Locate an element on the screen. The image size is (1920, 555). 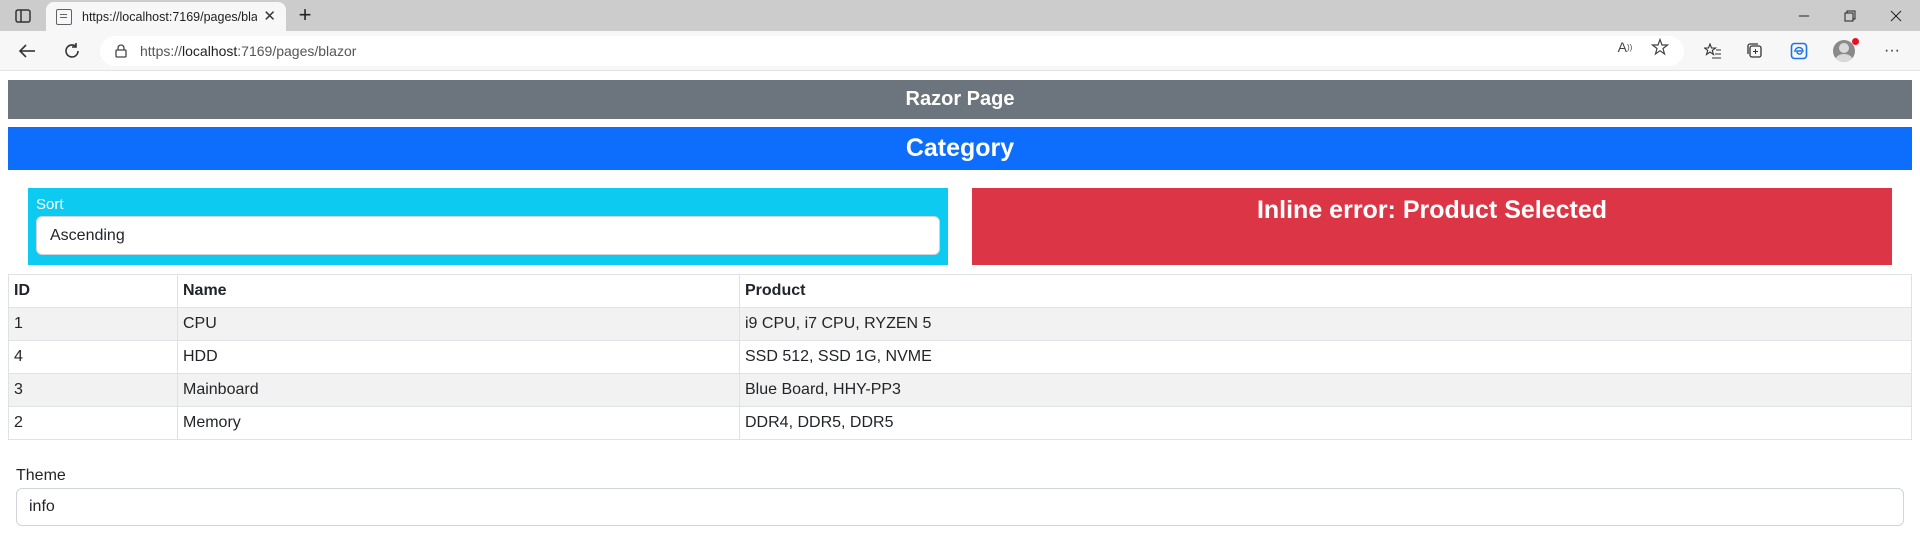
theme-input: info is located at coordinates (960, 507).